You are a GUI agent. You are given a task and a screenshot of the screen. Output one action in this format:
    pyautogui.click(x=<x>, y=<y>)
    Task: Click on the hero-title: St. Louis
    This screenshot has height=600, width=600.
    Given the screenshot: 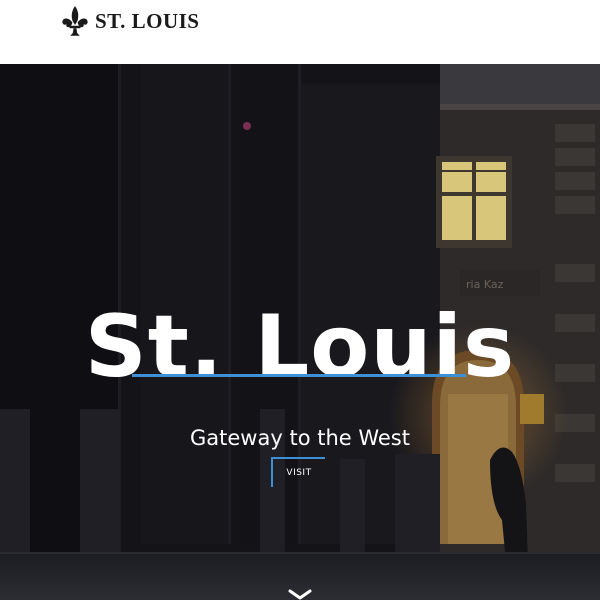 What is the action you would take?
    pyautogui.click(x=300, y=346)
    